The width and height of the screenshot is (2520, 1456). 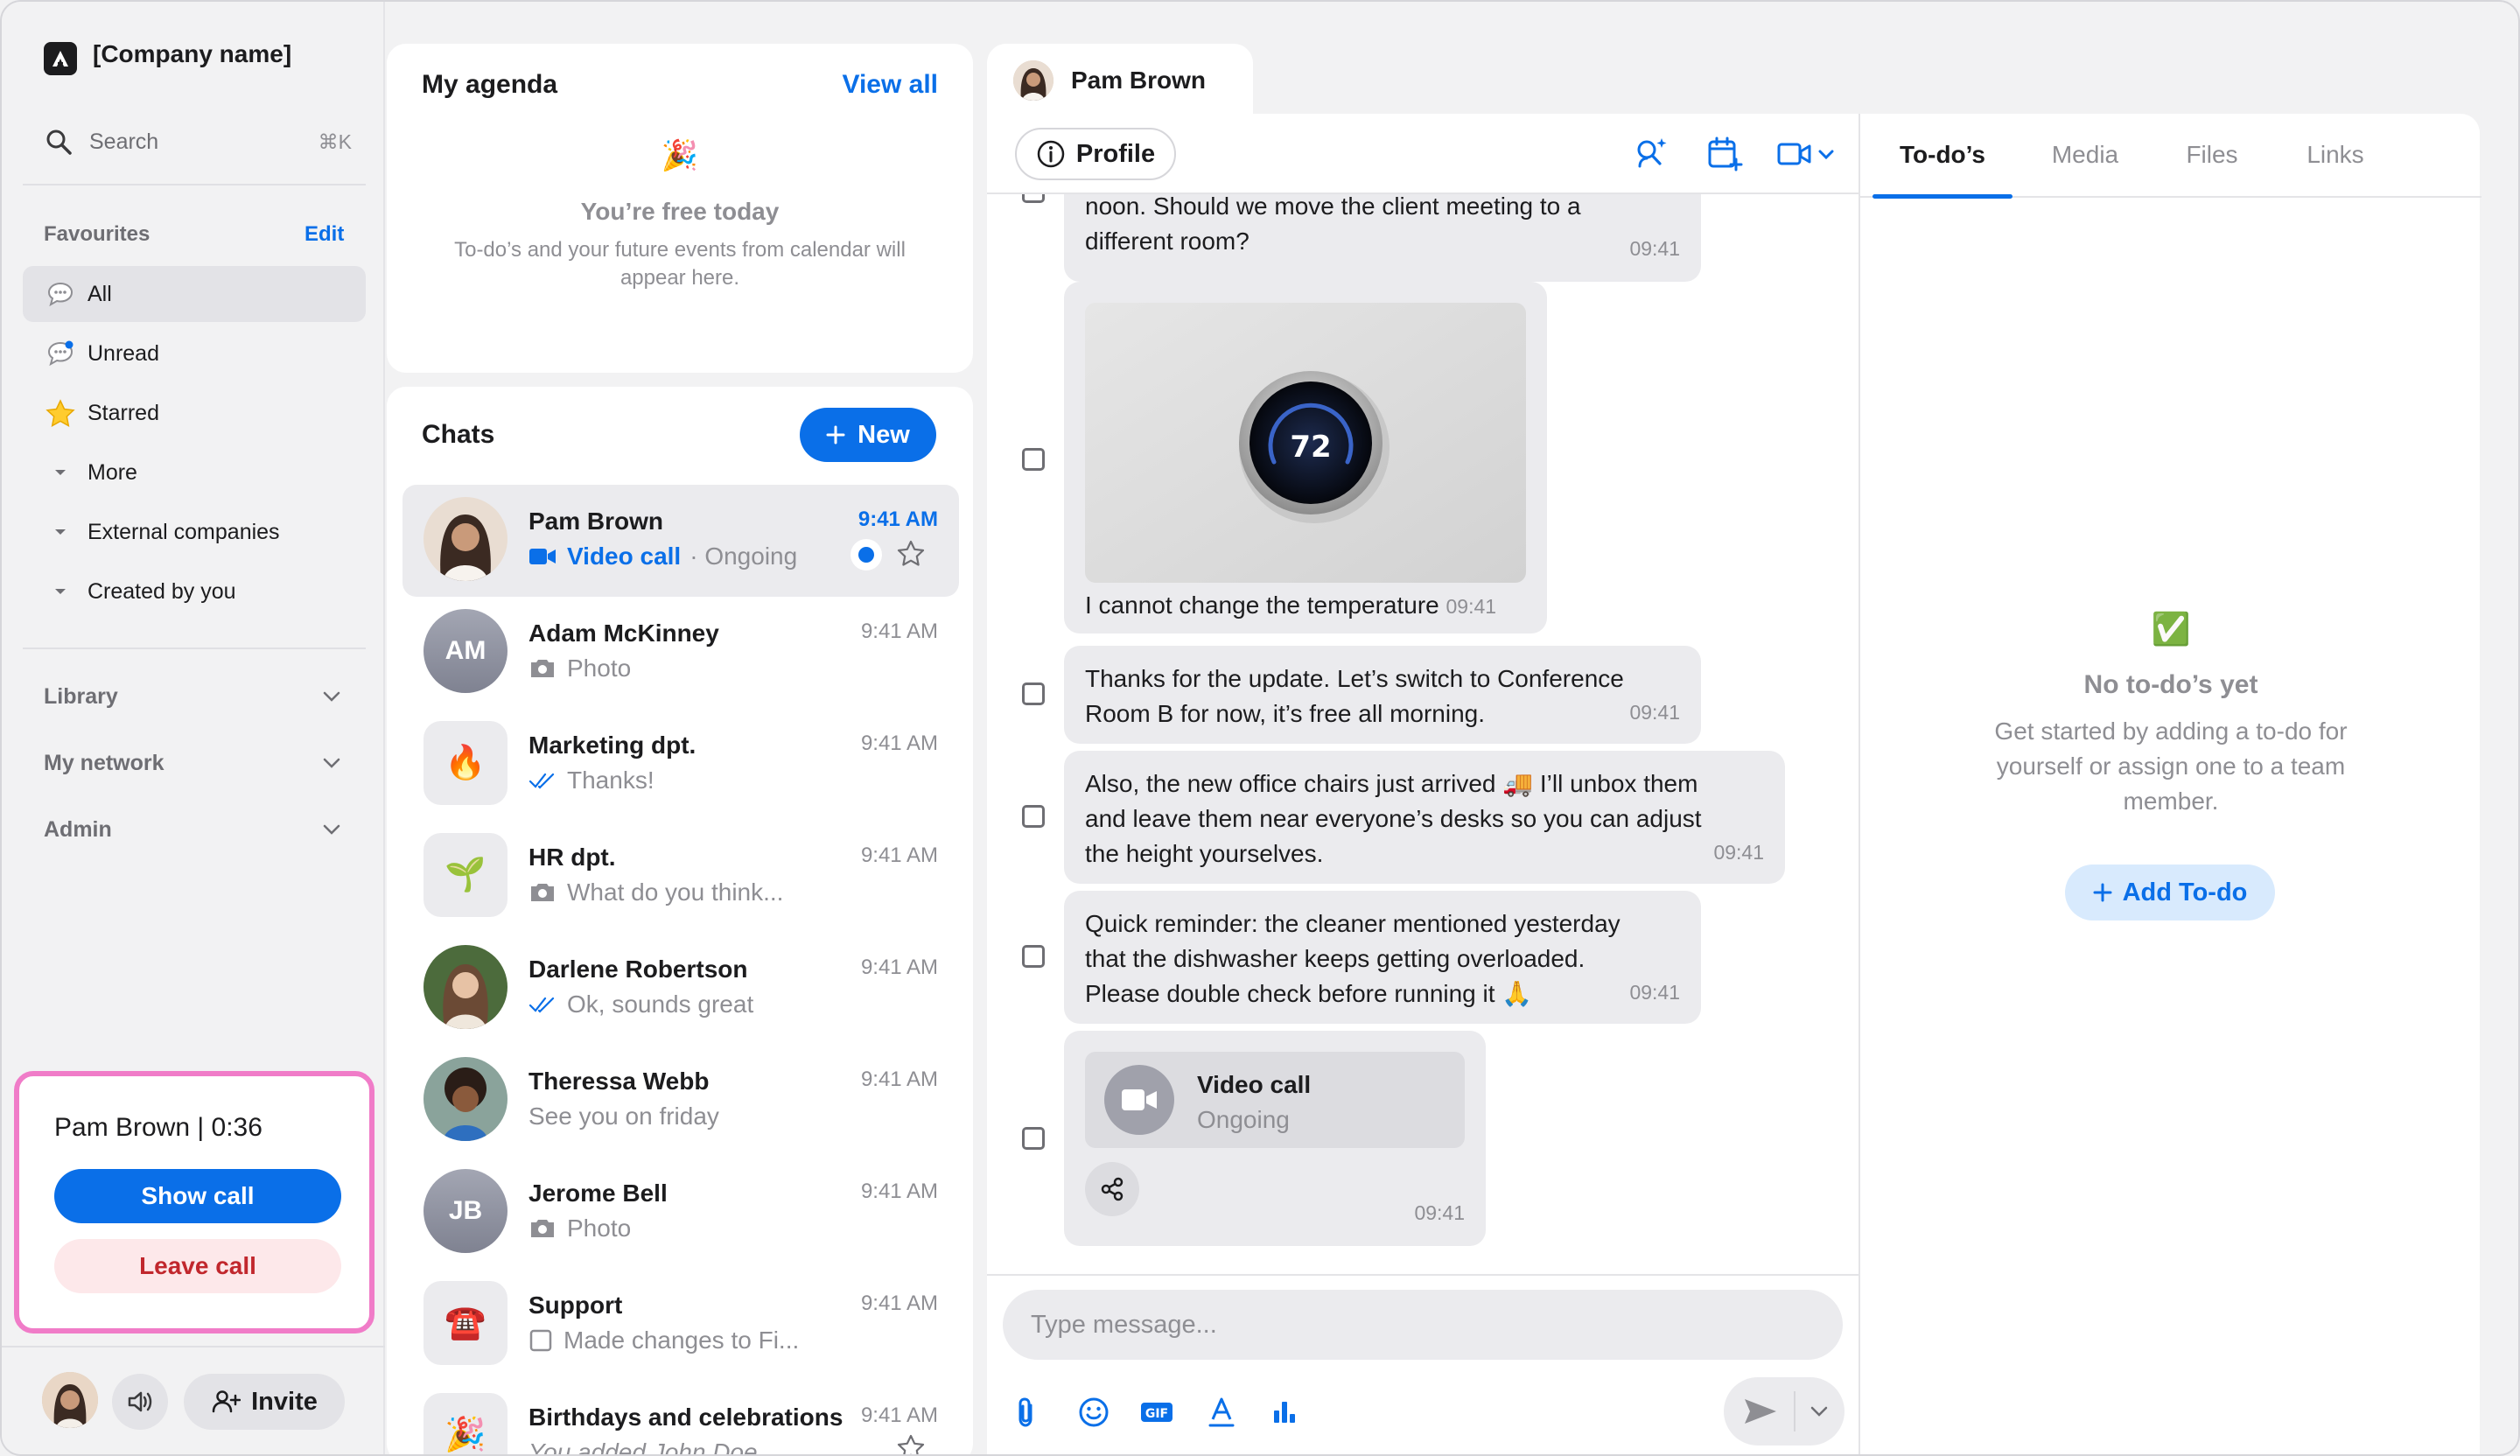 What do you see at coordinates (890, 85) in the screenshot?
I see `view-all-link: View all` at bounding box center [890, 85].